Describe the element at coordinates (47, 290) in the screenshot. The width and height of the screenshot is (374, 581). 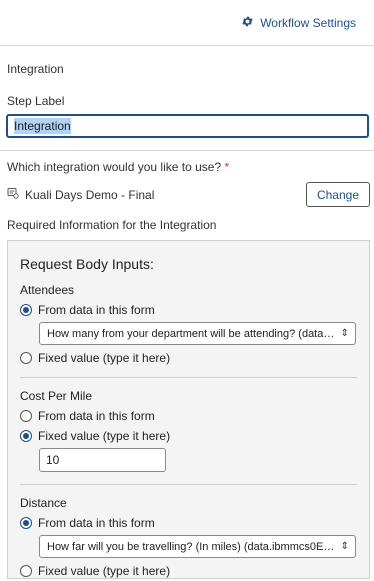
I see `attendees-label: Attendees` at that location.